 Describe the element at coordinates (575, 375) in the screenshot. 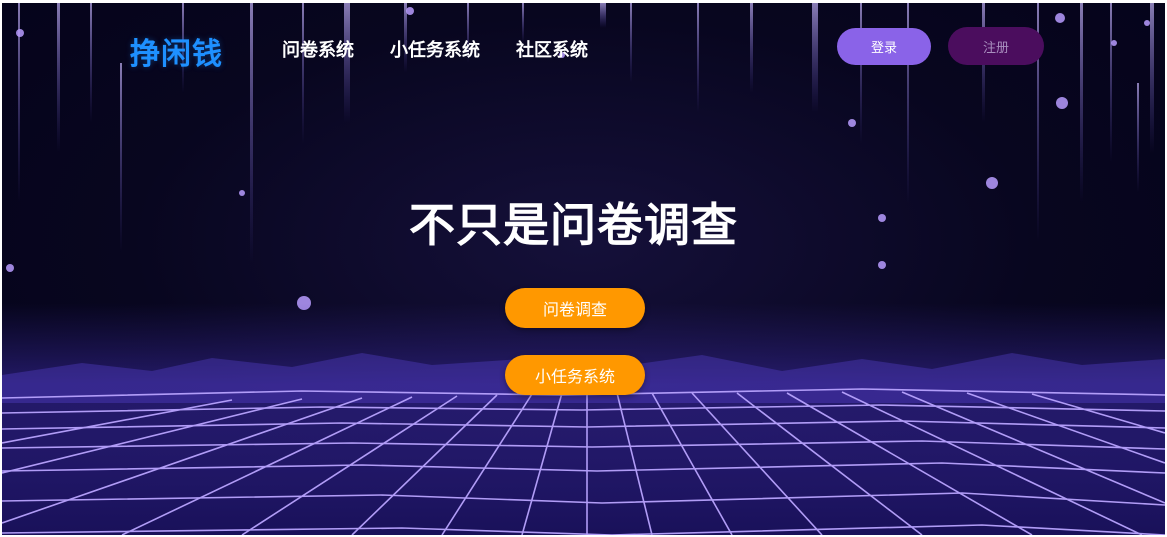

I see `task-system-cta-button: 小任务系统` at that location.